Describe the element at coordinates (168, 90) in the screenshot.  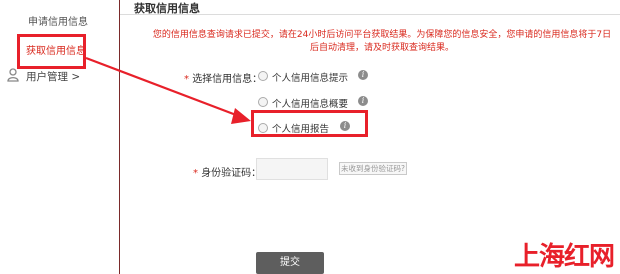
I see `arrow-annotation` at that location.